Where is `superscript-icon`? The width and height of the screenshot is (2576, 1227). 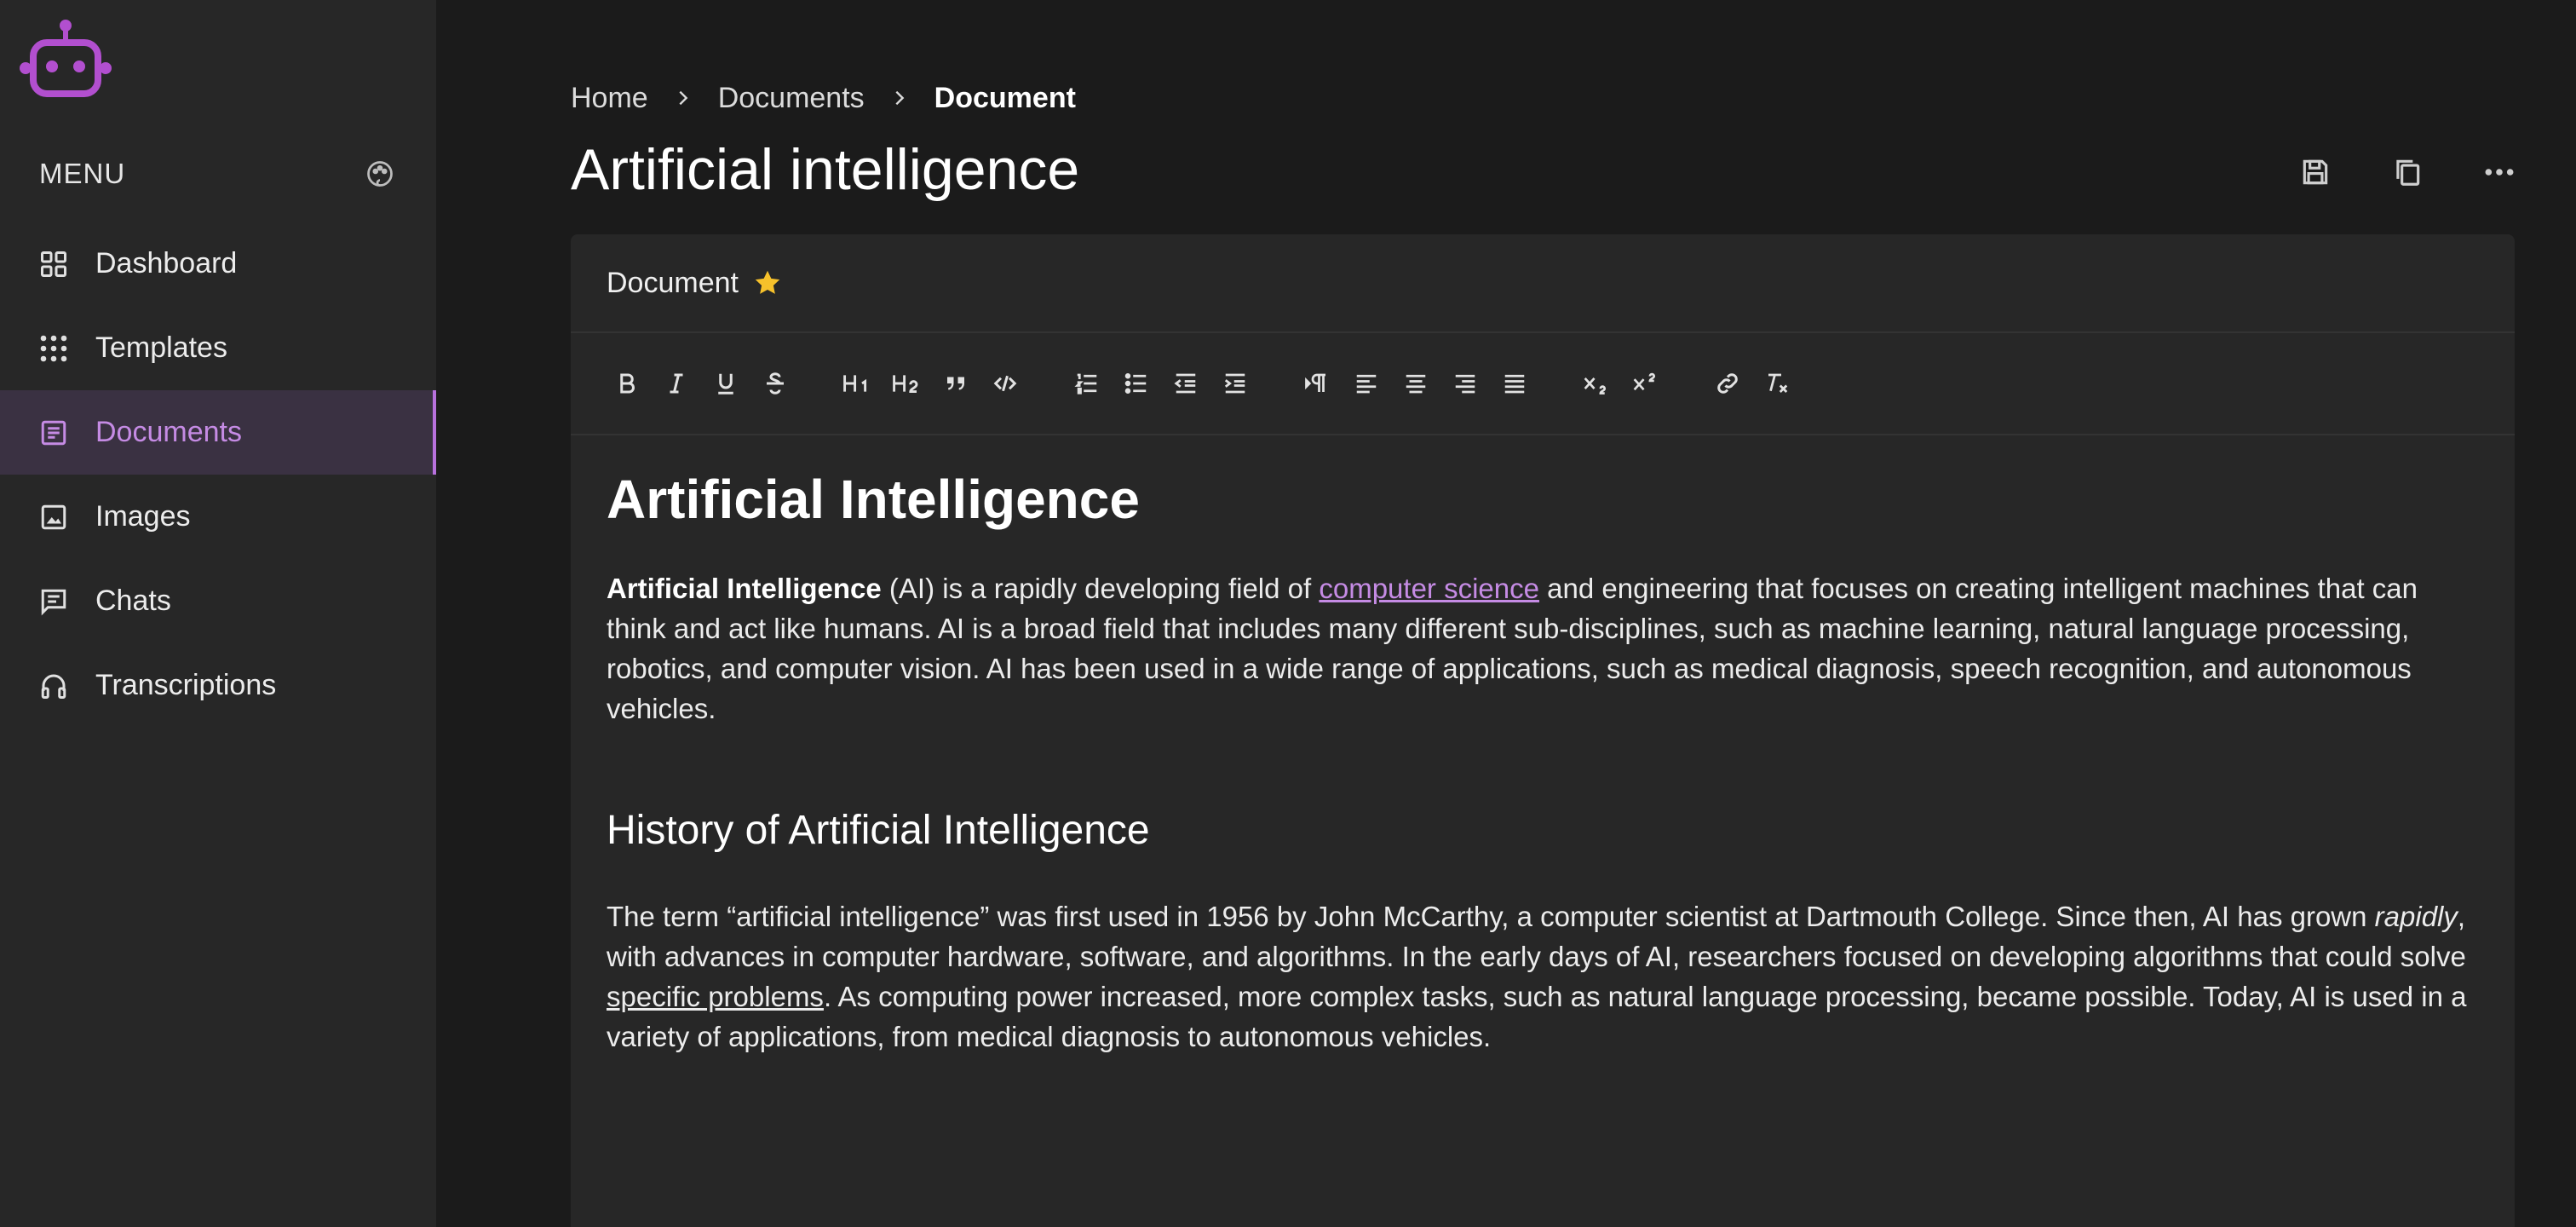
superscript-icon is located at coordinates (1646, 383).